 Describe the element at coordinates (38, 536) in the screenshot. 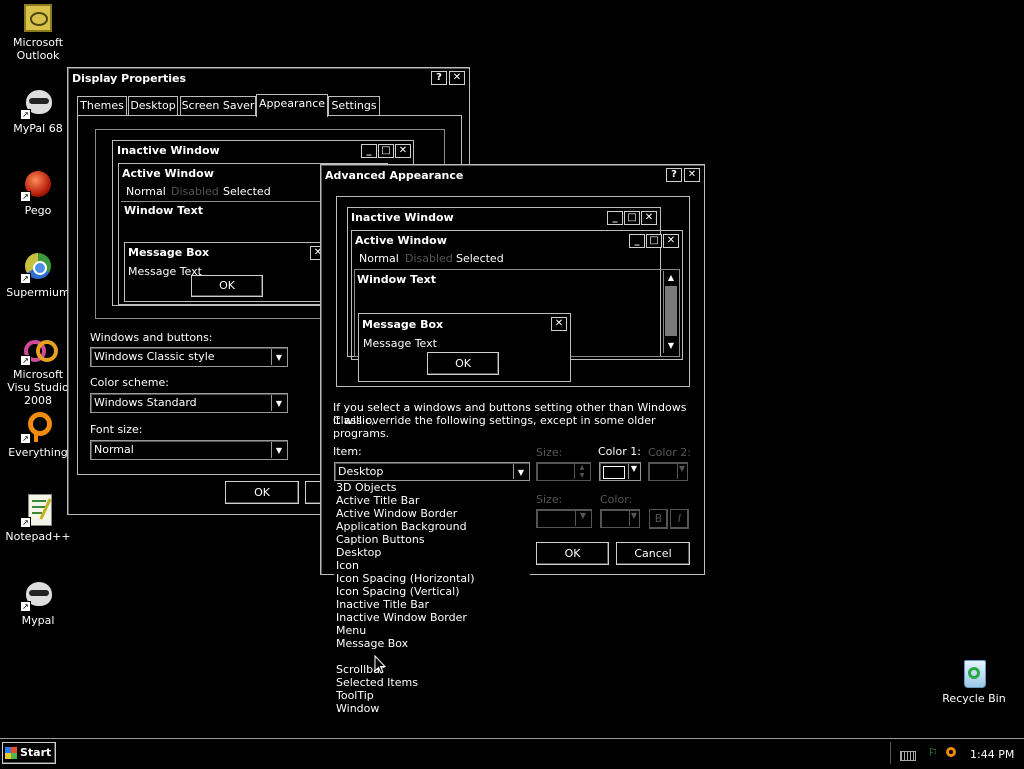

I see `icon-label: Notepad++` at that location.